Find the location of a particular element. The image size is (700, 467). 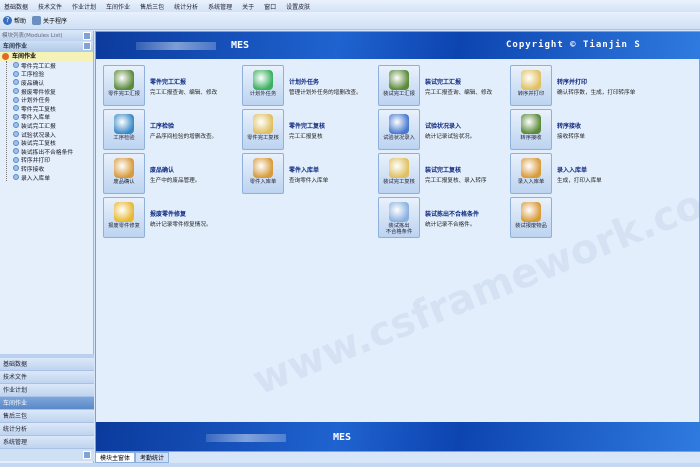

tree-item: 装试完工汇报 is located at coordinates (53, 125).